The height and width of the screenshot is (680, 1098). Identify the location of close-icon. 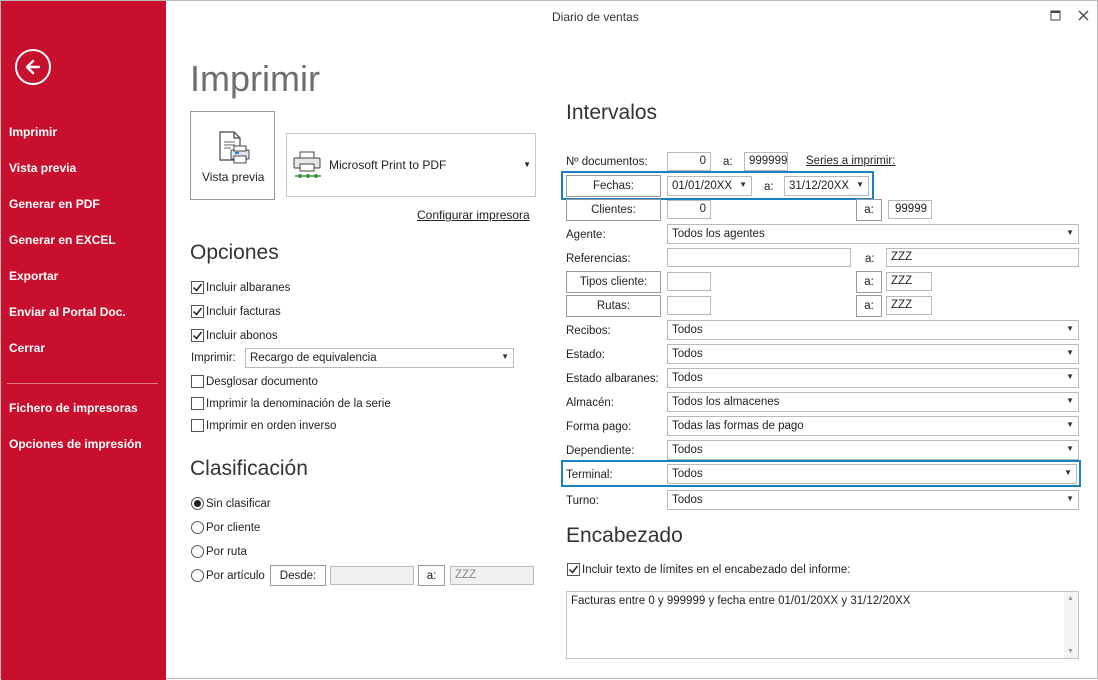
(1083, 15).